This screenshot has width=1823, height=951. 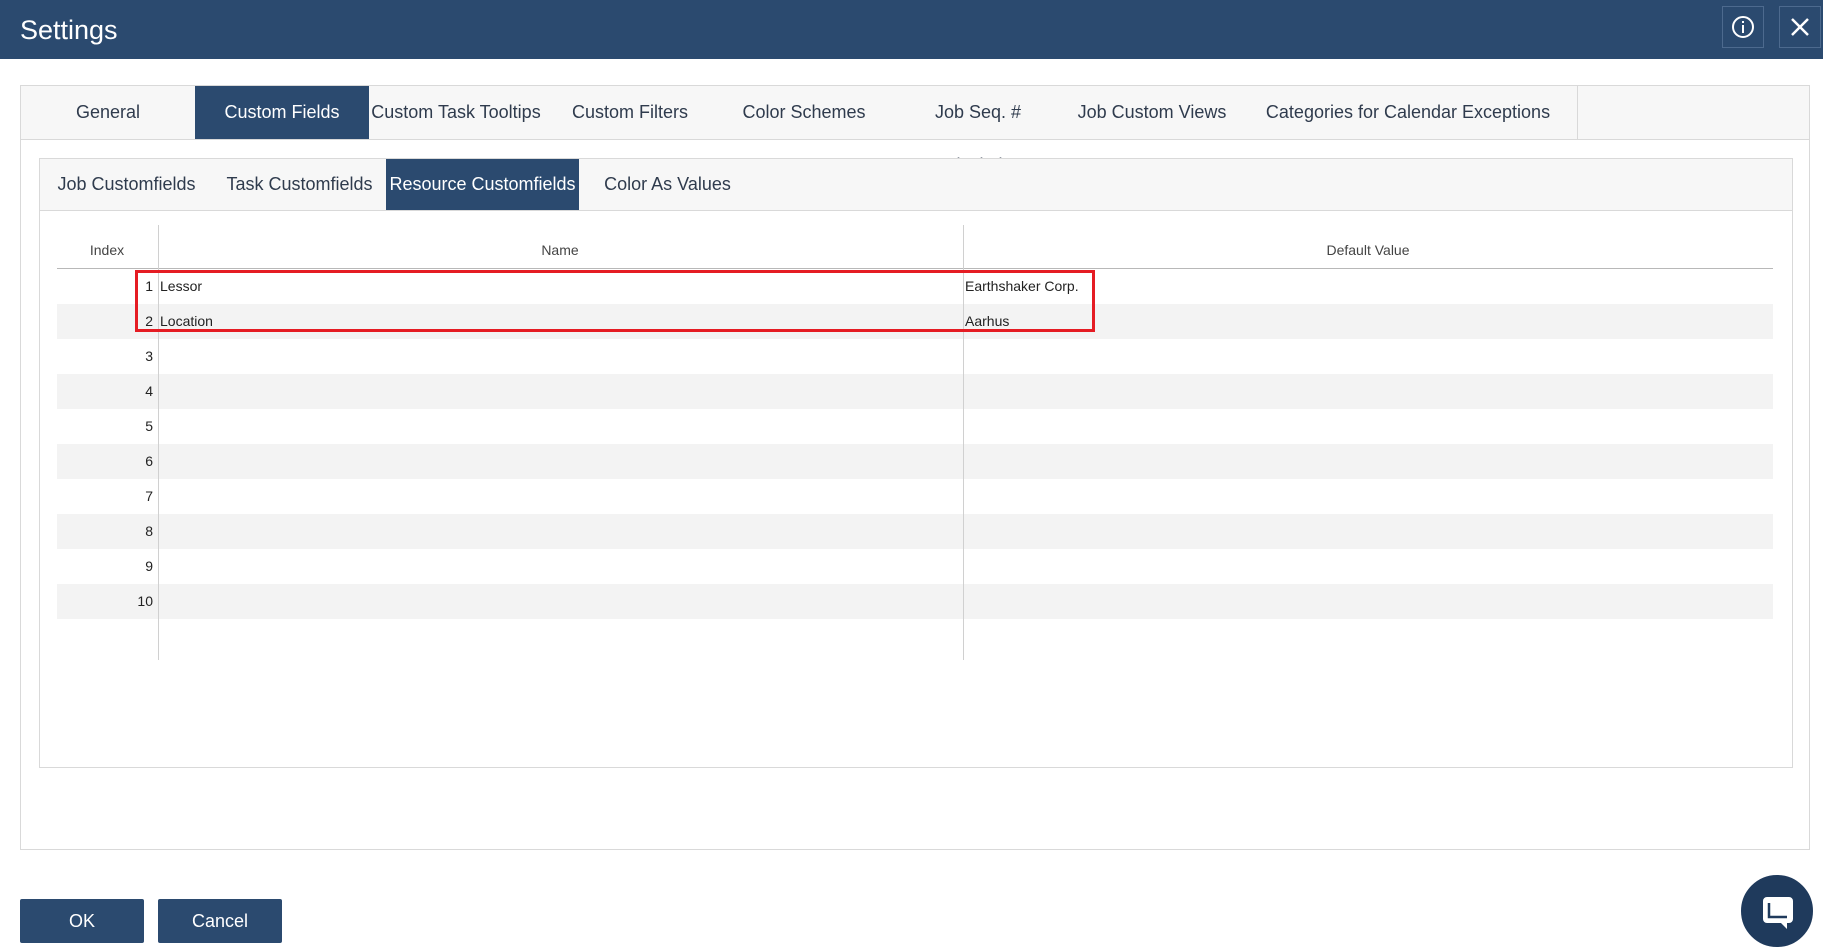 I want to click on table-row: 10, so click(x=915, y=601).